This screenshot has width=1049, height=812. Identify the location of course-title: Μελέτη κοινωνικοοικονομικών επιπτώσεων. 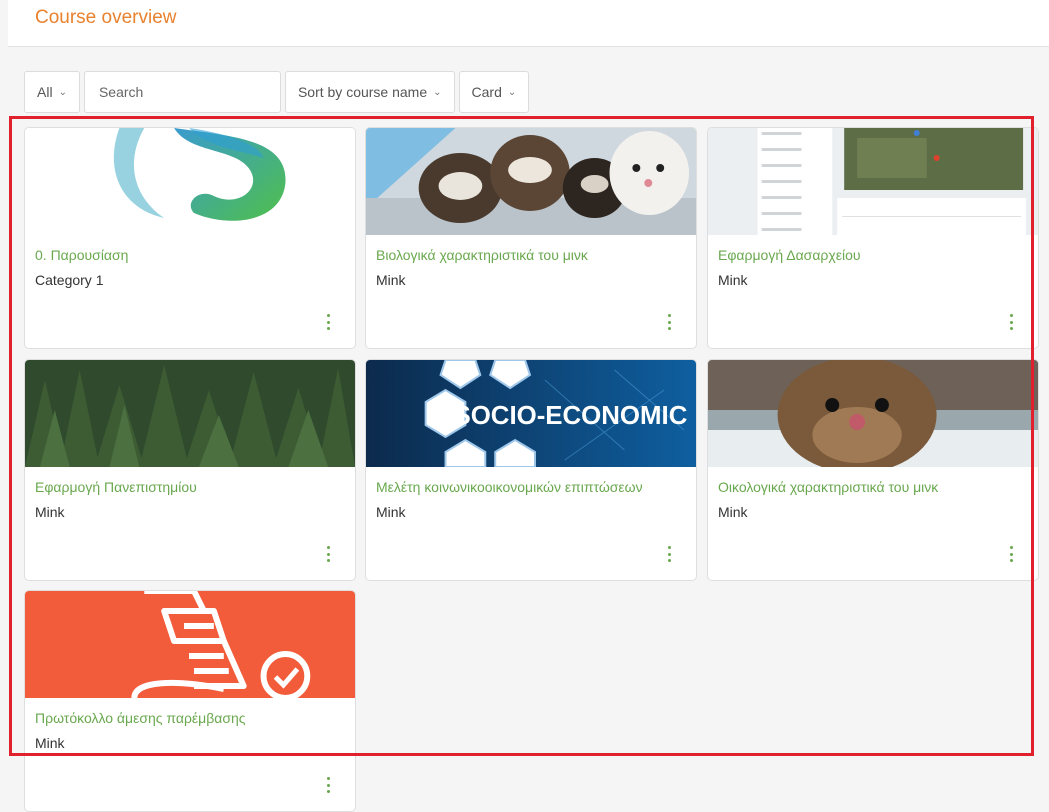
(509, 487).